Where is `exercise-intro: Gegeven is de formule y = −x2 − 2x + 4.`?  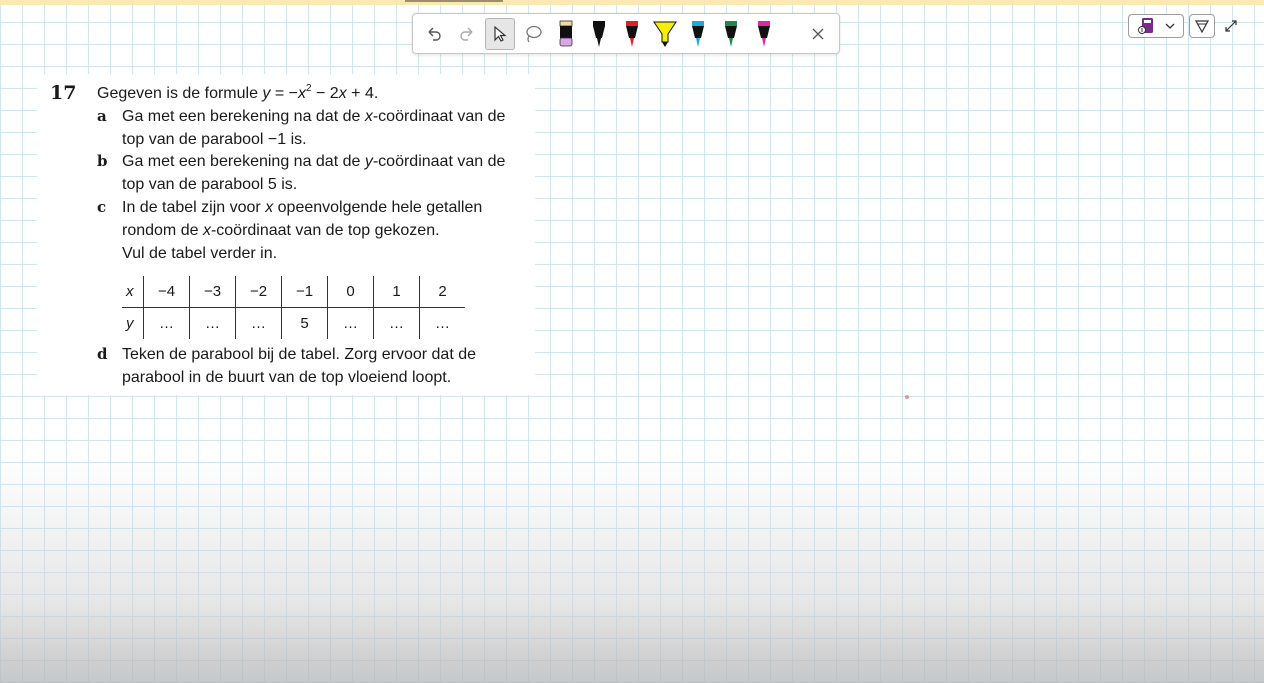
exercise-intro: Gegeven is de formule y = −x2 − 2x + 4. is located at coordinates (238, 93).